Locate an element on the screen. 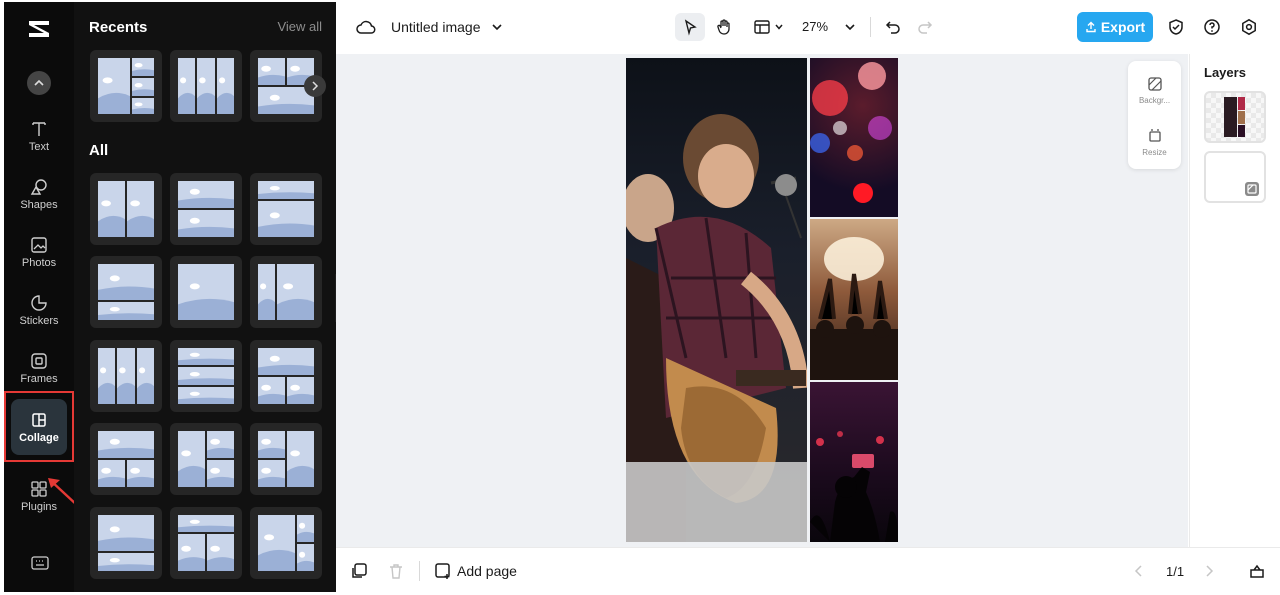 Image resolution: width=1280 pixels, height=595 pixels. redo-button is located at coordinates (925, 27).